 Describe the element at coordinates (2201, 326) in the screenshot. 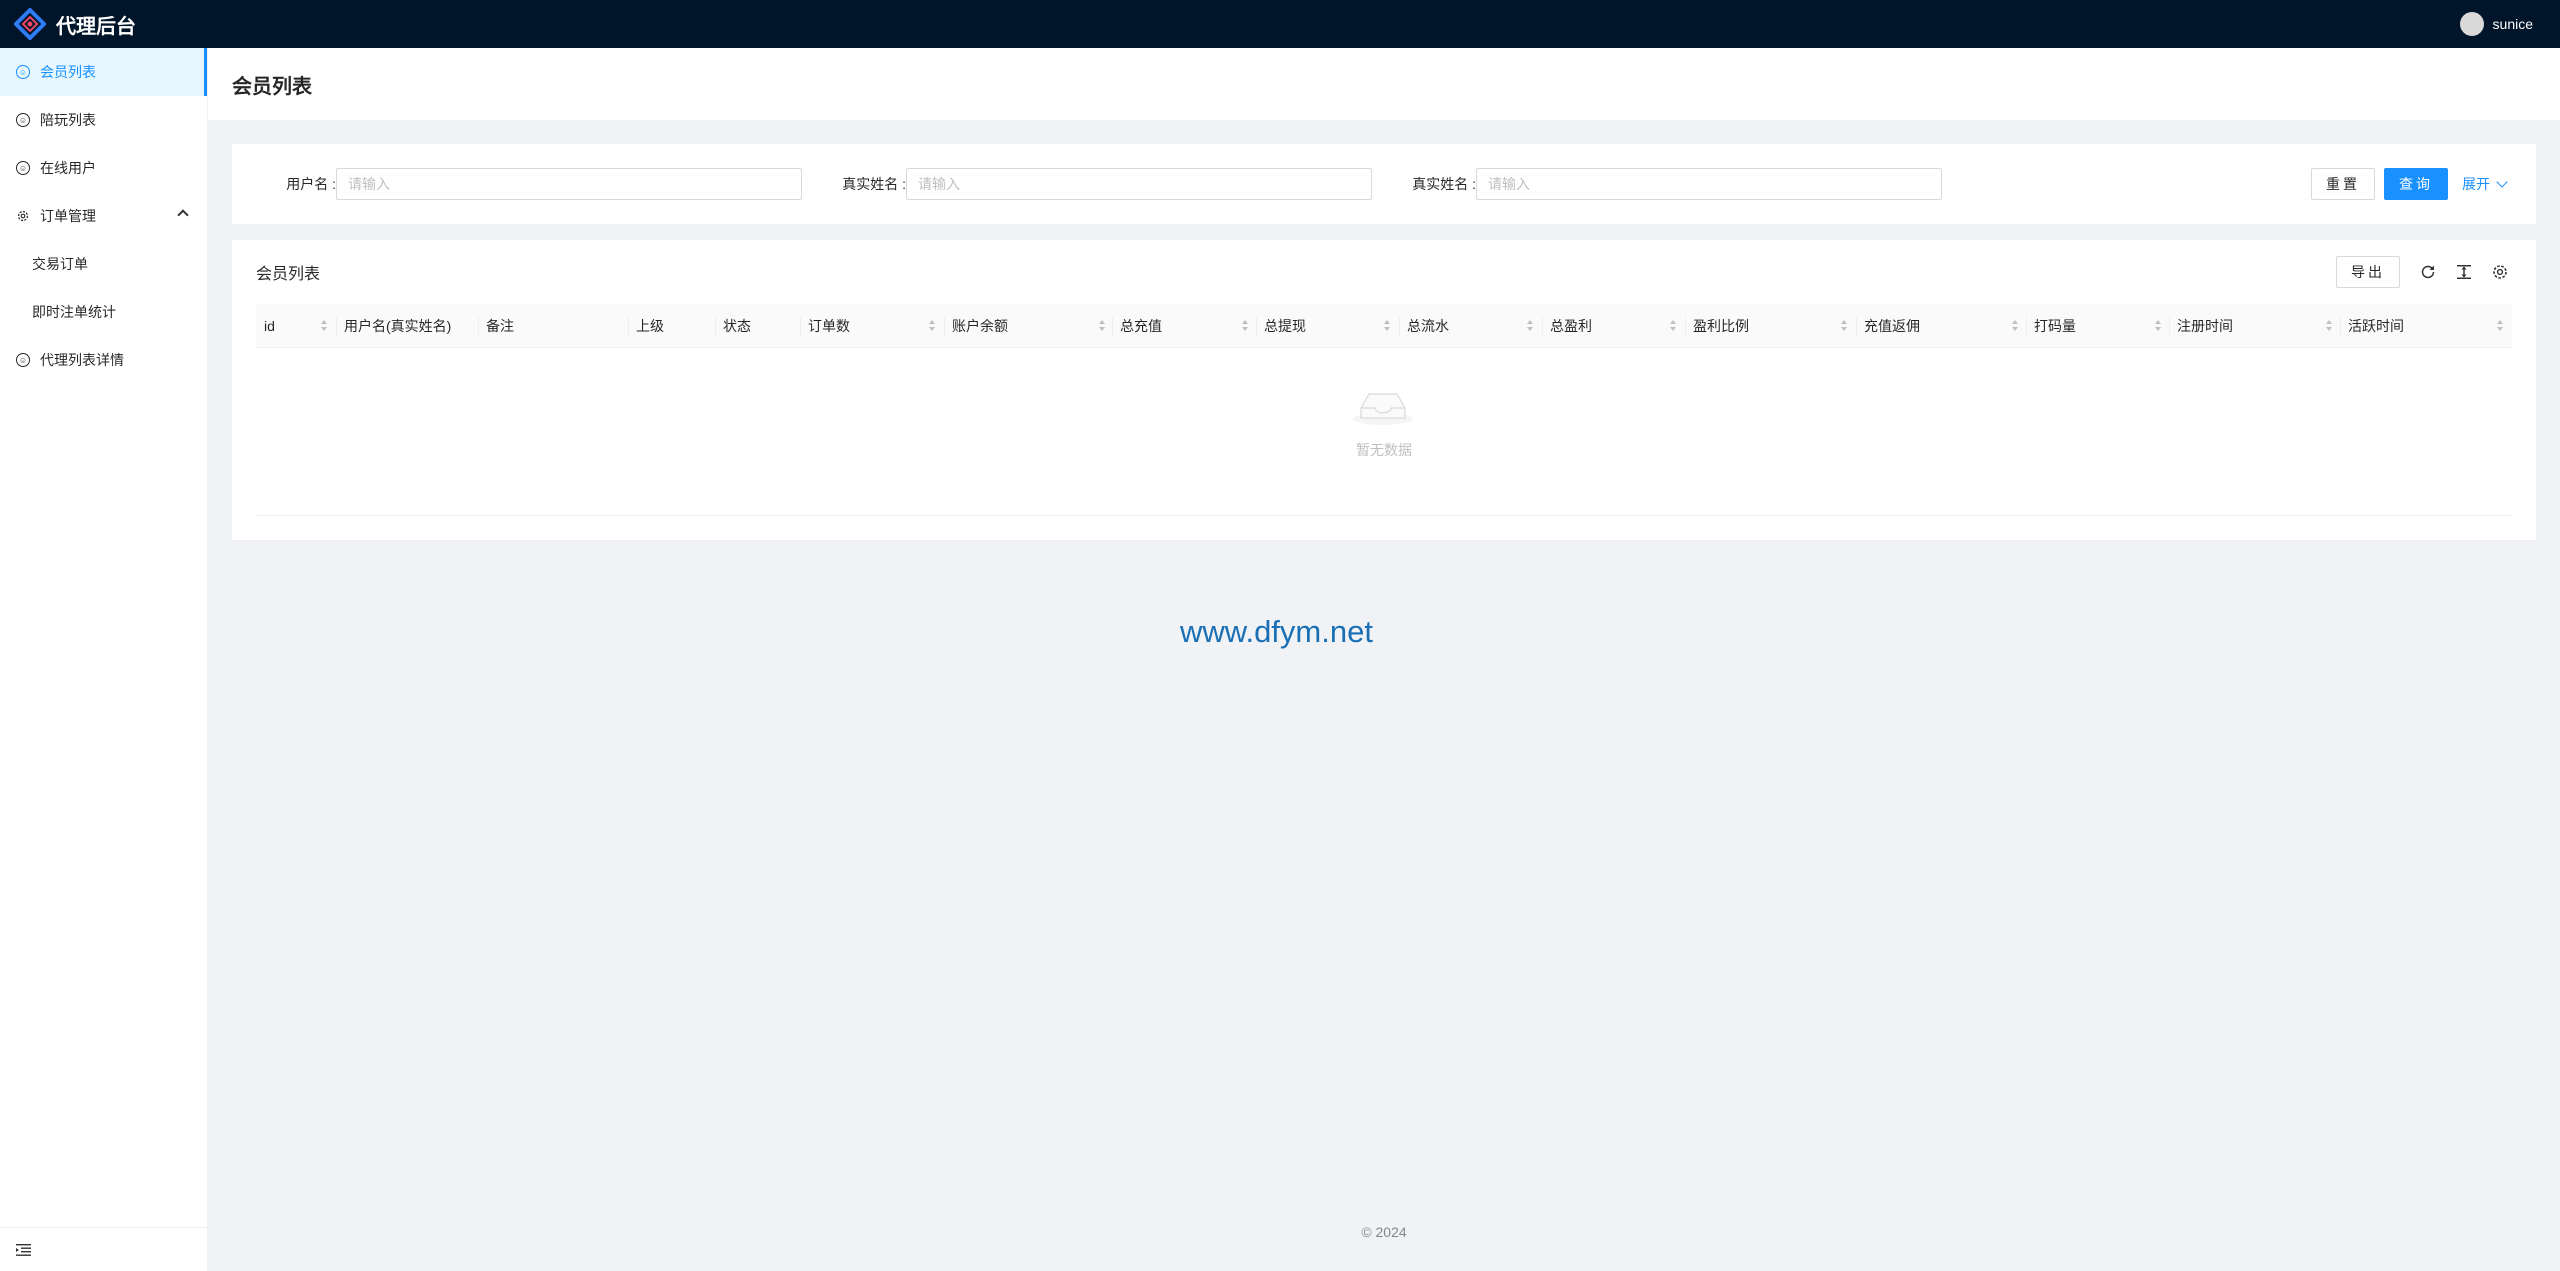

I see `column-header: 注册时间` at that location.